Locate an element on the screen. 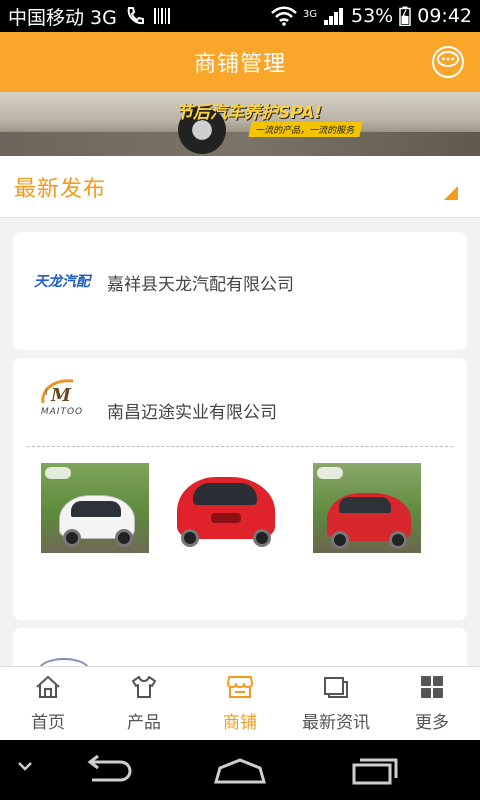 The width and height of the screenshot is (480, 800). app-header: 商铺管理 is located at coordinates (240, 62).